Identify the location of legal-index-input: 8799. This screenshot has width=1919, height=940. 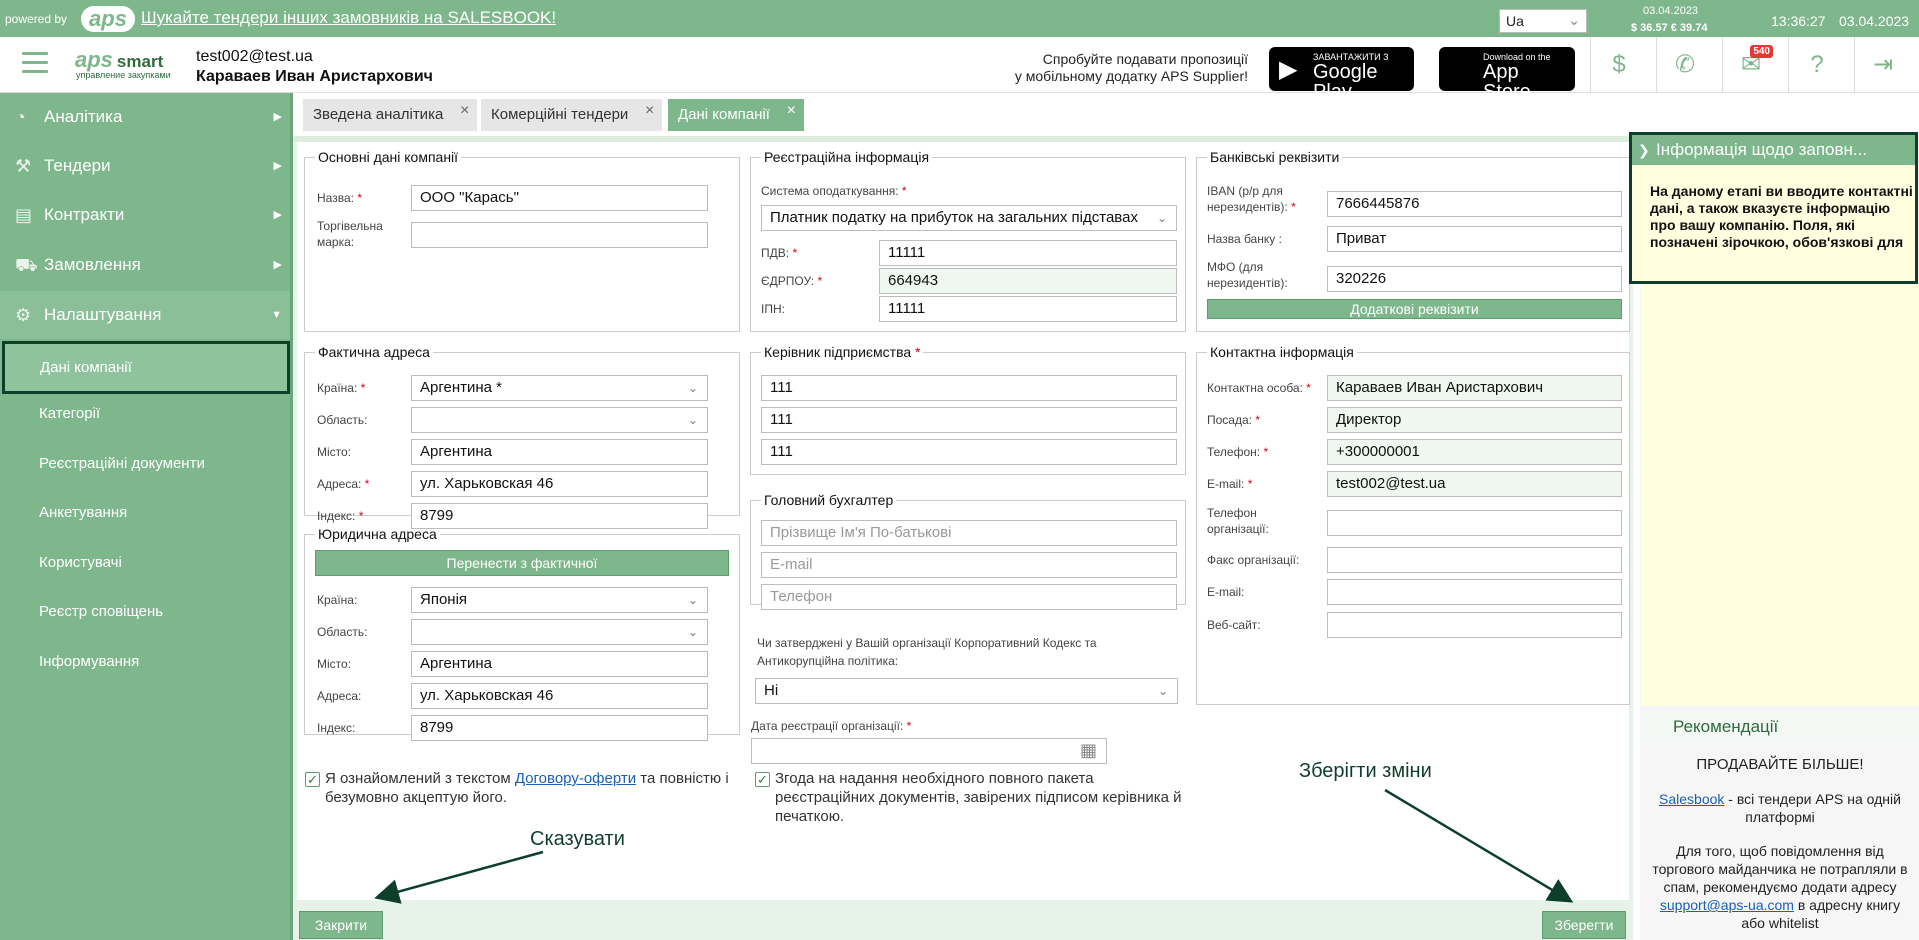
(559, 728).